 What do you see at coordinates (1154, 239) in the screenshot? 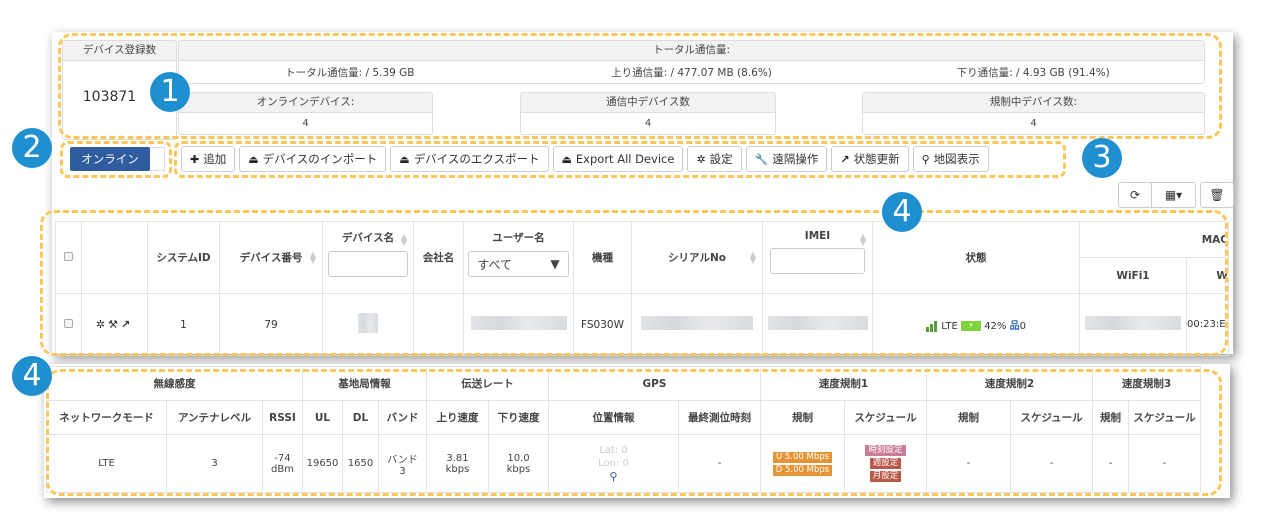
I see `mac-header: MAC` at bounding box center [1154, 239].